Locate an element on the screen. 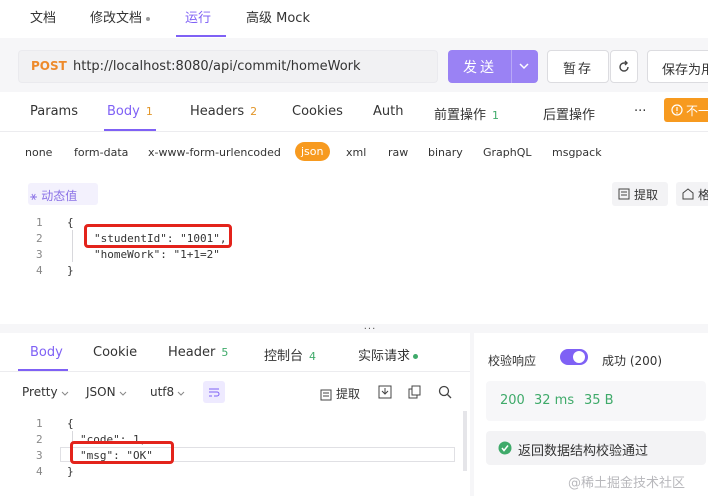 Image resolution: width=708 pixels, height=496 pixels. validation-status: 成功 (200) is located at coordinates (632, 361).